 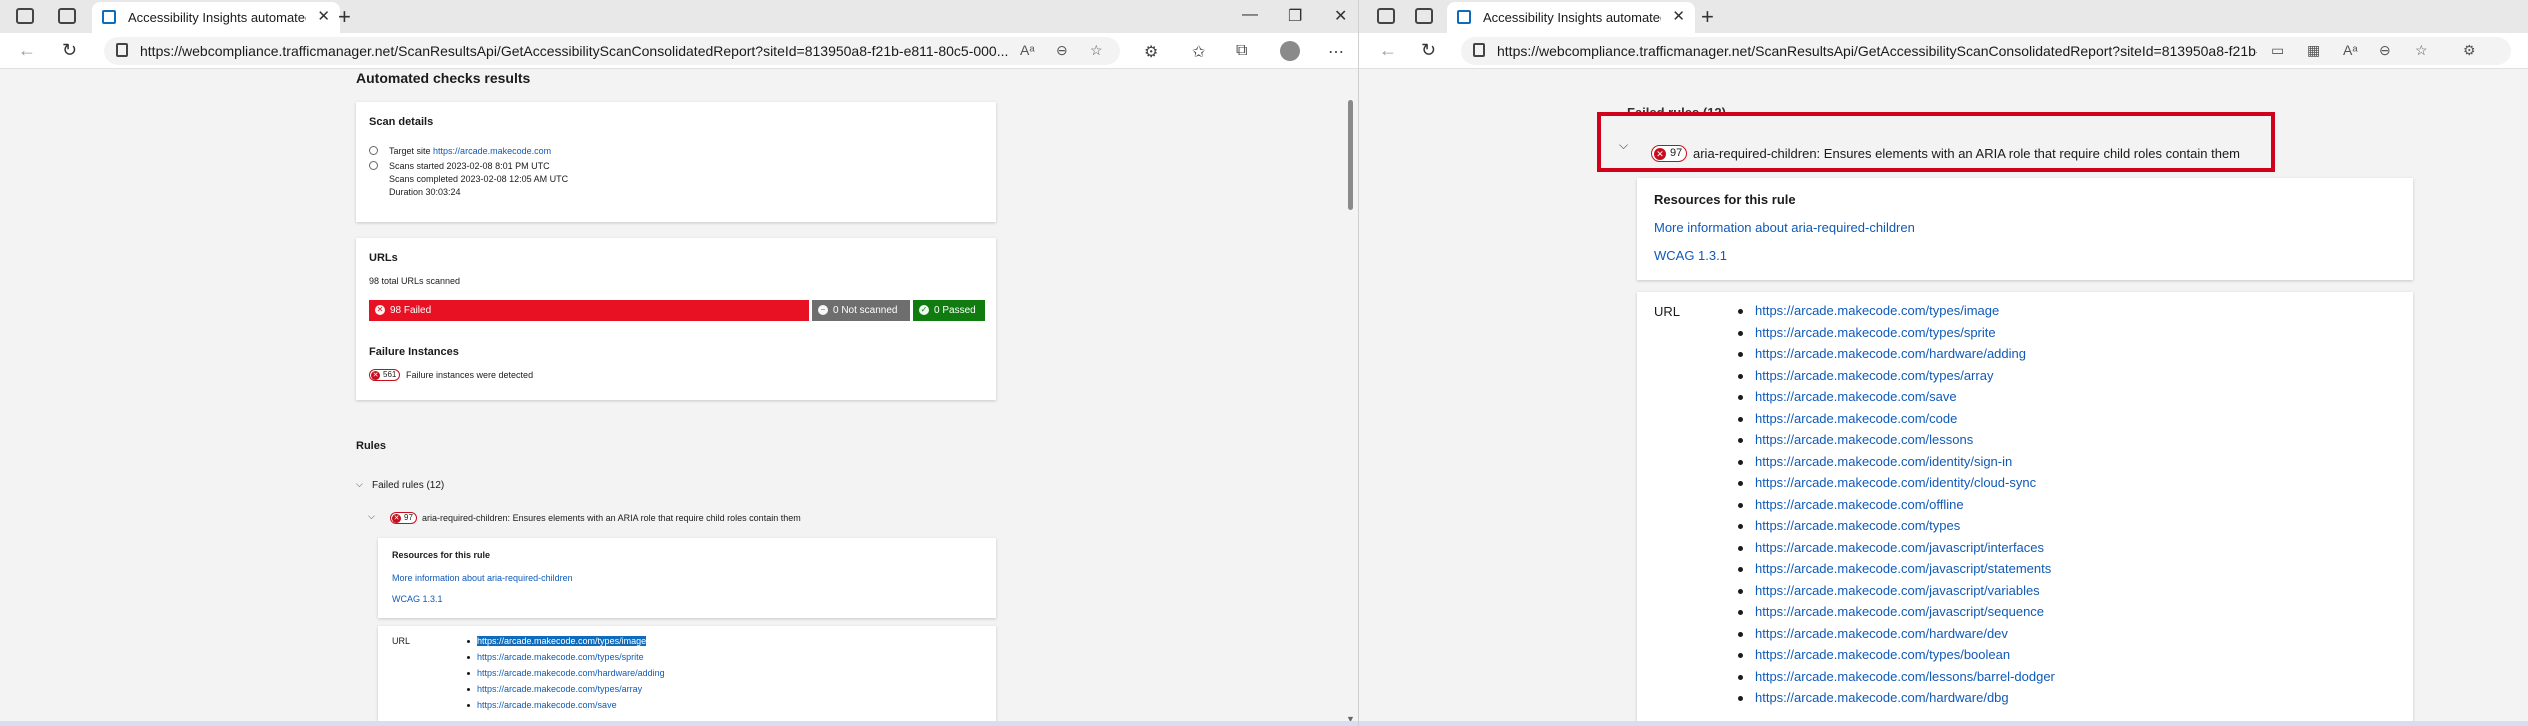 What do you see at coordinates (1290, 51) in the screenshot?
I see `profile-icon` at bounding box center [1290, 51].